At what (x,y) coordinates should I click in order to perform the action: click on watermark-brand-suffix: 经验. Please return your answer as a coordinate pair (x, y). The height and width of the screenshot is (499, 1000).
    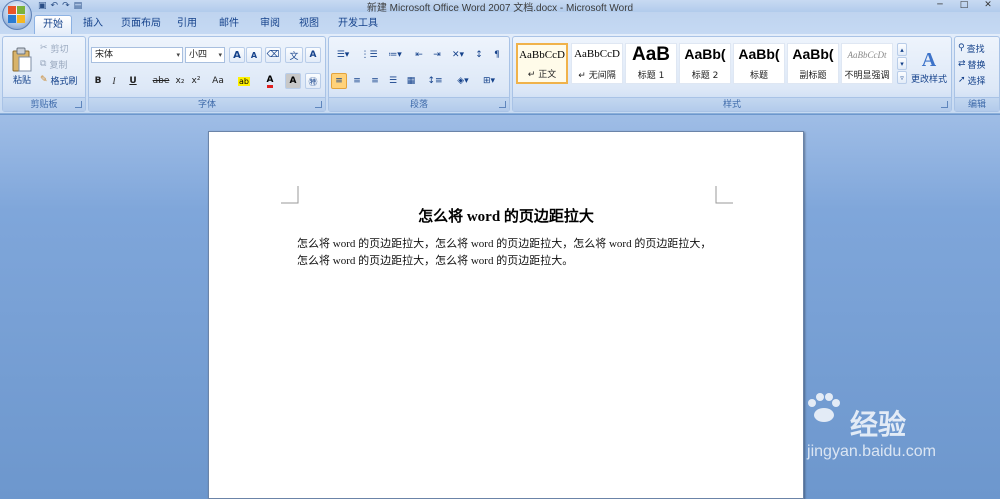
    Looking at the image, I should click on (878, 424).